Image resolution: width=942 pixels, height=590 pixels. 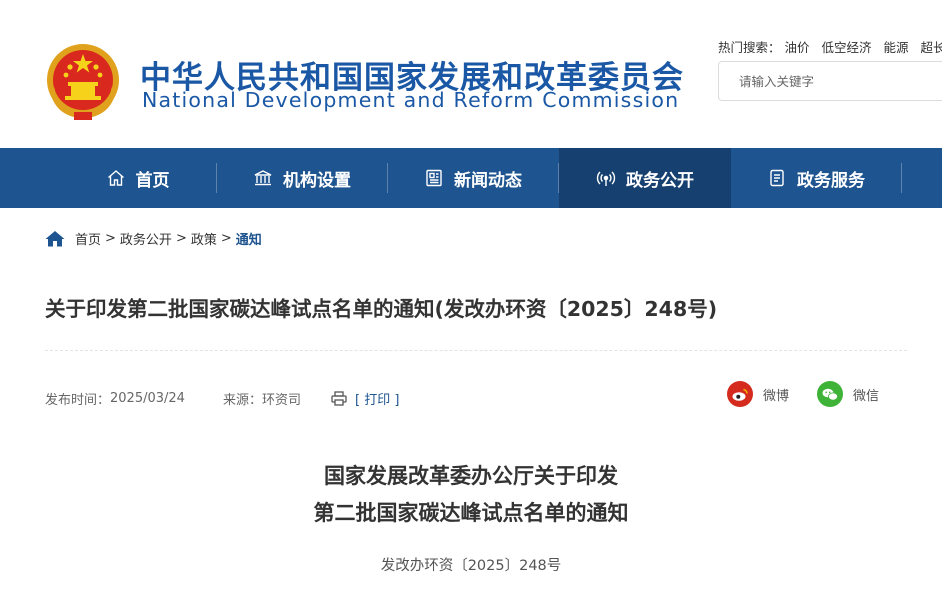 What do you see at coordinates (204, 238) in the screenshot?
I see `breadcrumb-policy: 政策` at bounding box center [204, 238].